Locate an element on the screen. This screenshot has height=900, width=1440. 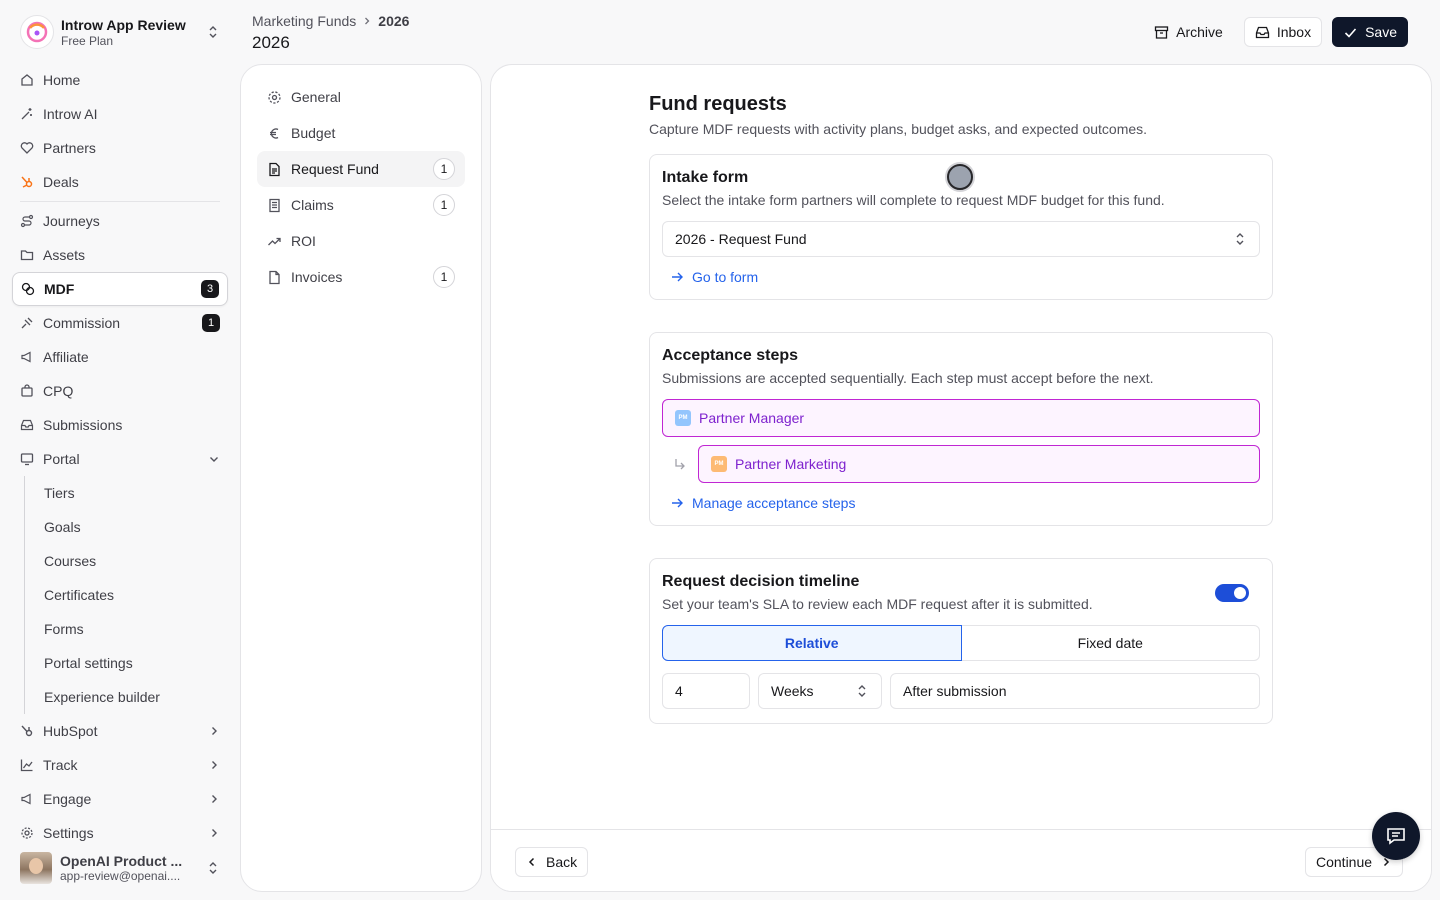
nav-item-cpq: CPQ is located at coordinates (120, 391).